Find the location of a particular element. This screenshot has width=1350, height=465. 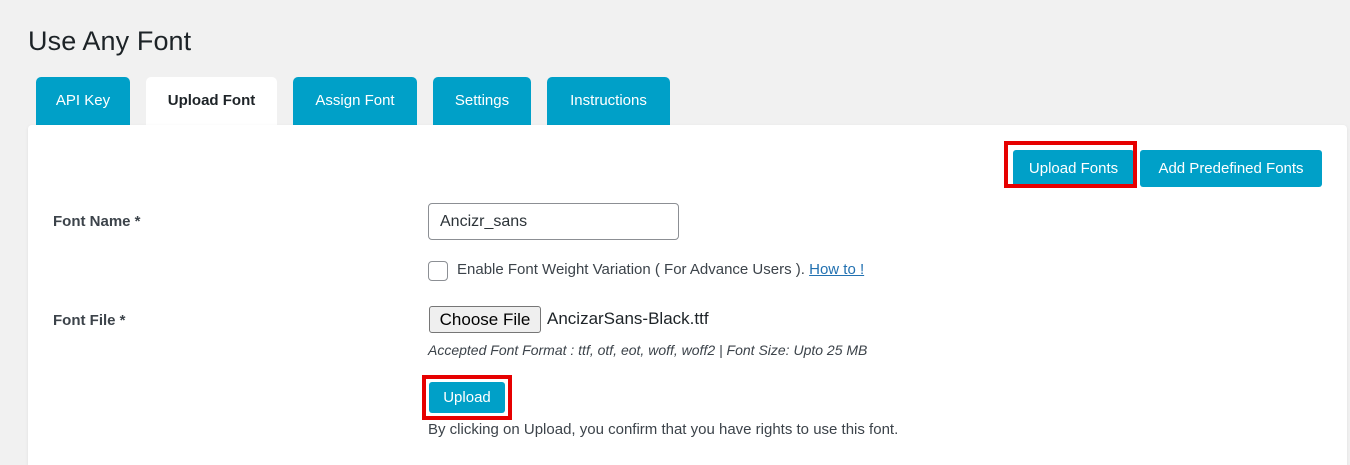

font-file-label: Font File * is located at coordinates (89, 320).